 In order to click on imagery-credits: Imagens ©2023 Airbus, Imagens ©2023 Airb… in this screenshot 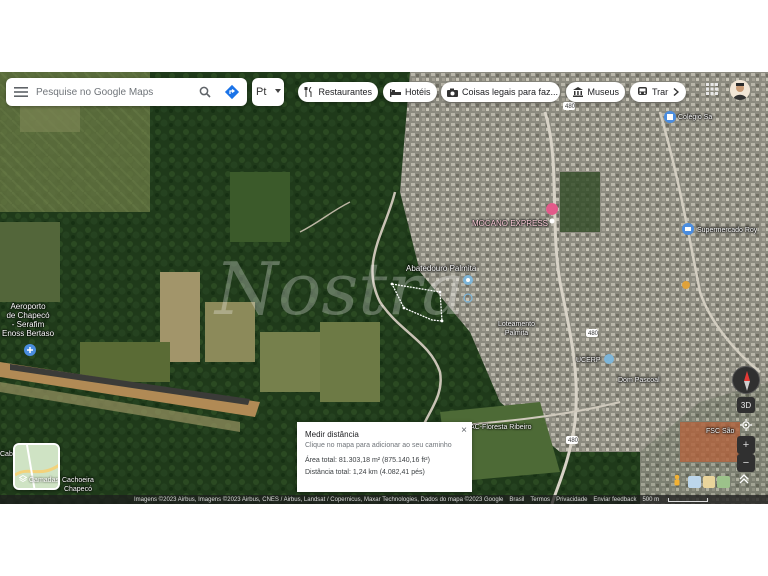, I will do `click(319, 499)`.